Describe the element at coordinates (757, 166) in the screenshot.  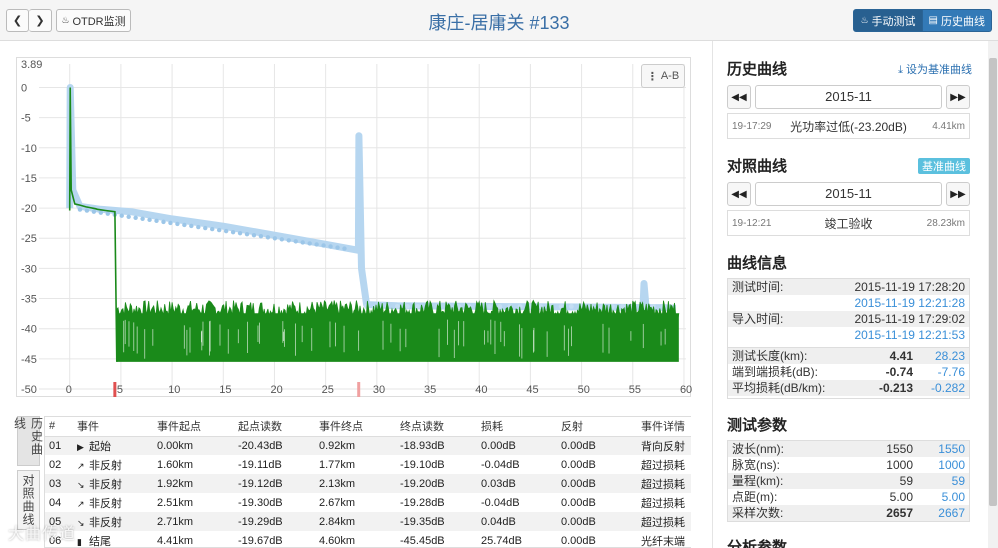
I see `compare-title: 对照曲线` at that location.